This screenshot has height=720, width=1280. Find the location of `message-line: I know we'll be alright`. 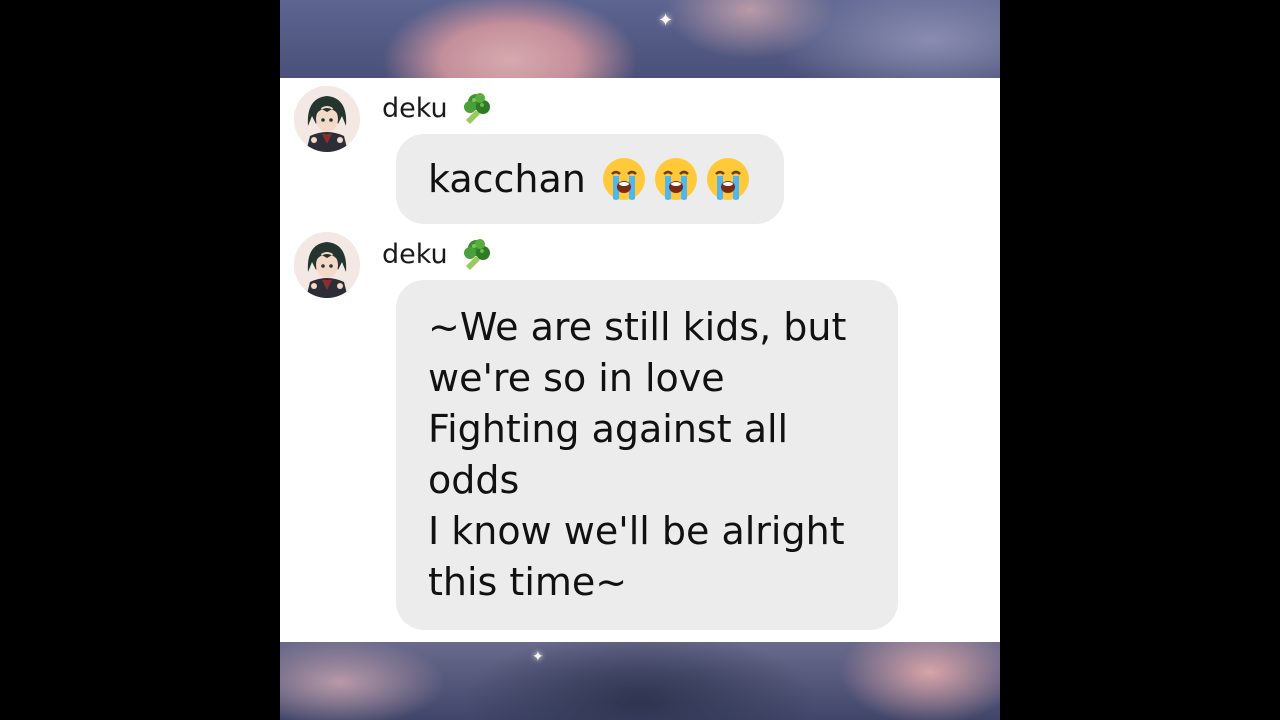

message-line: I know we'll be alright is located at coordinates (636, 531).